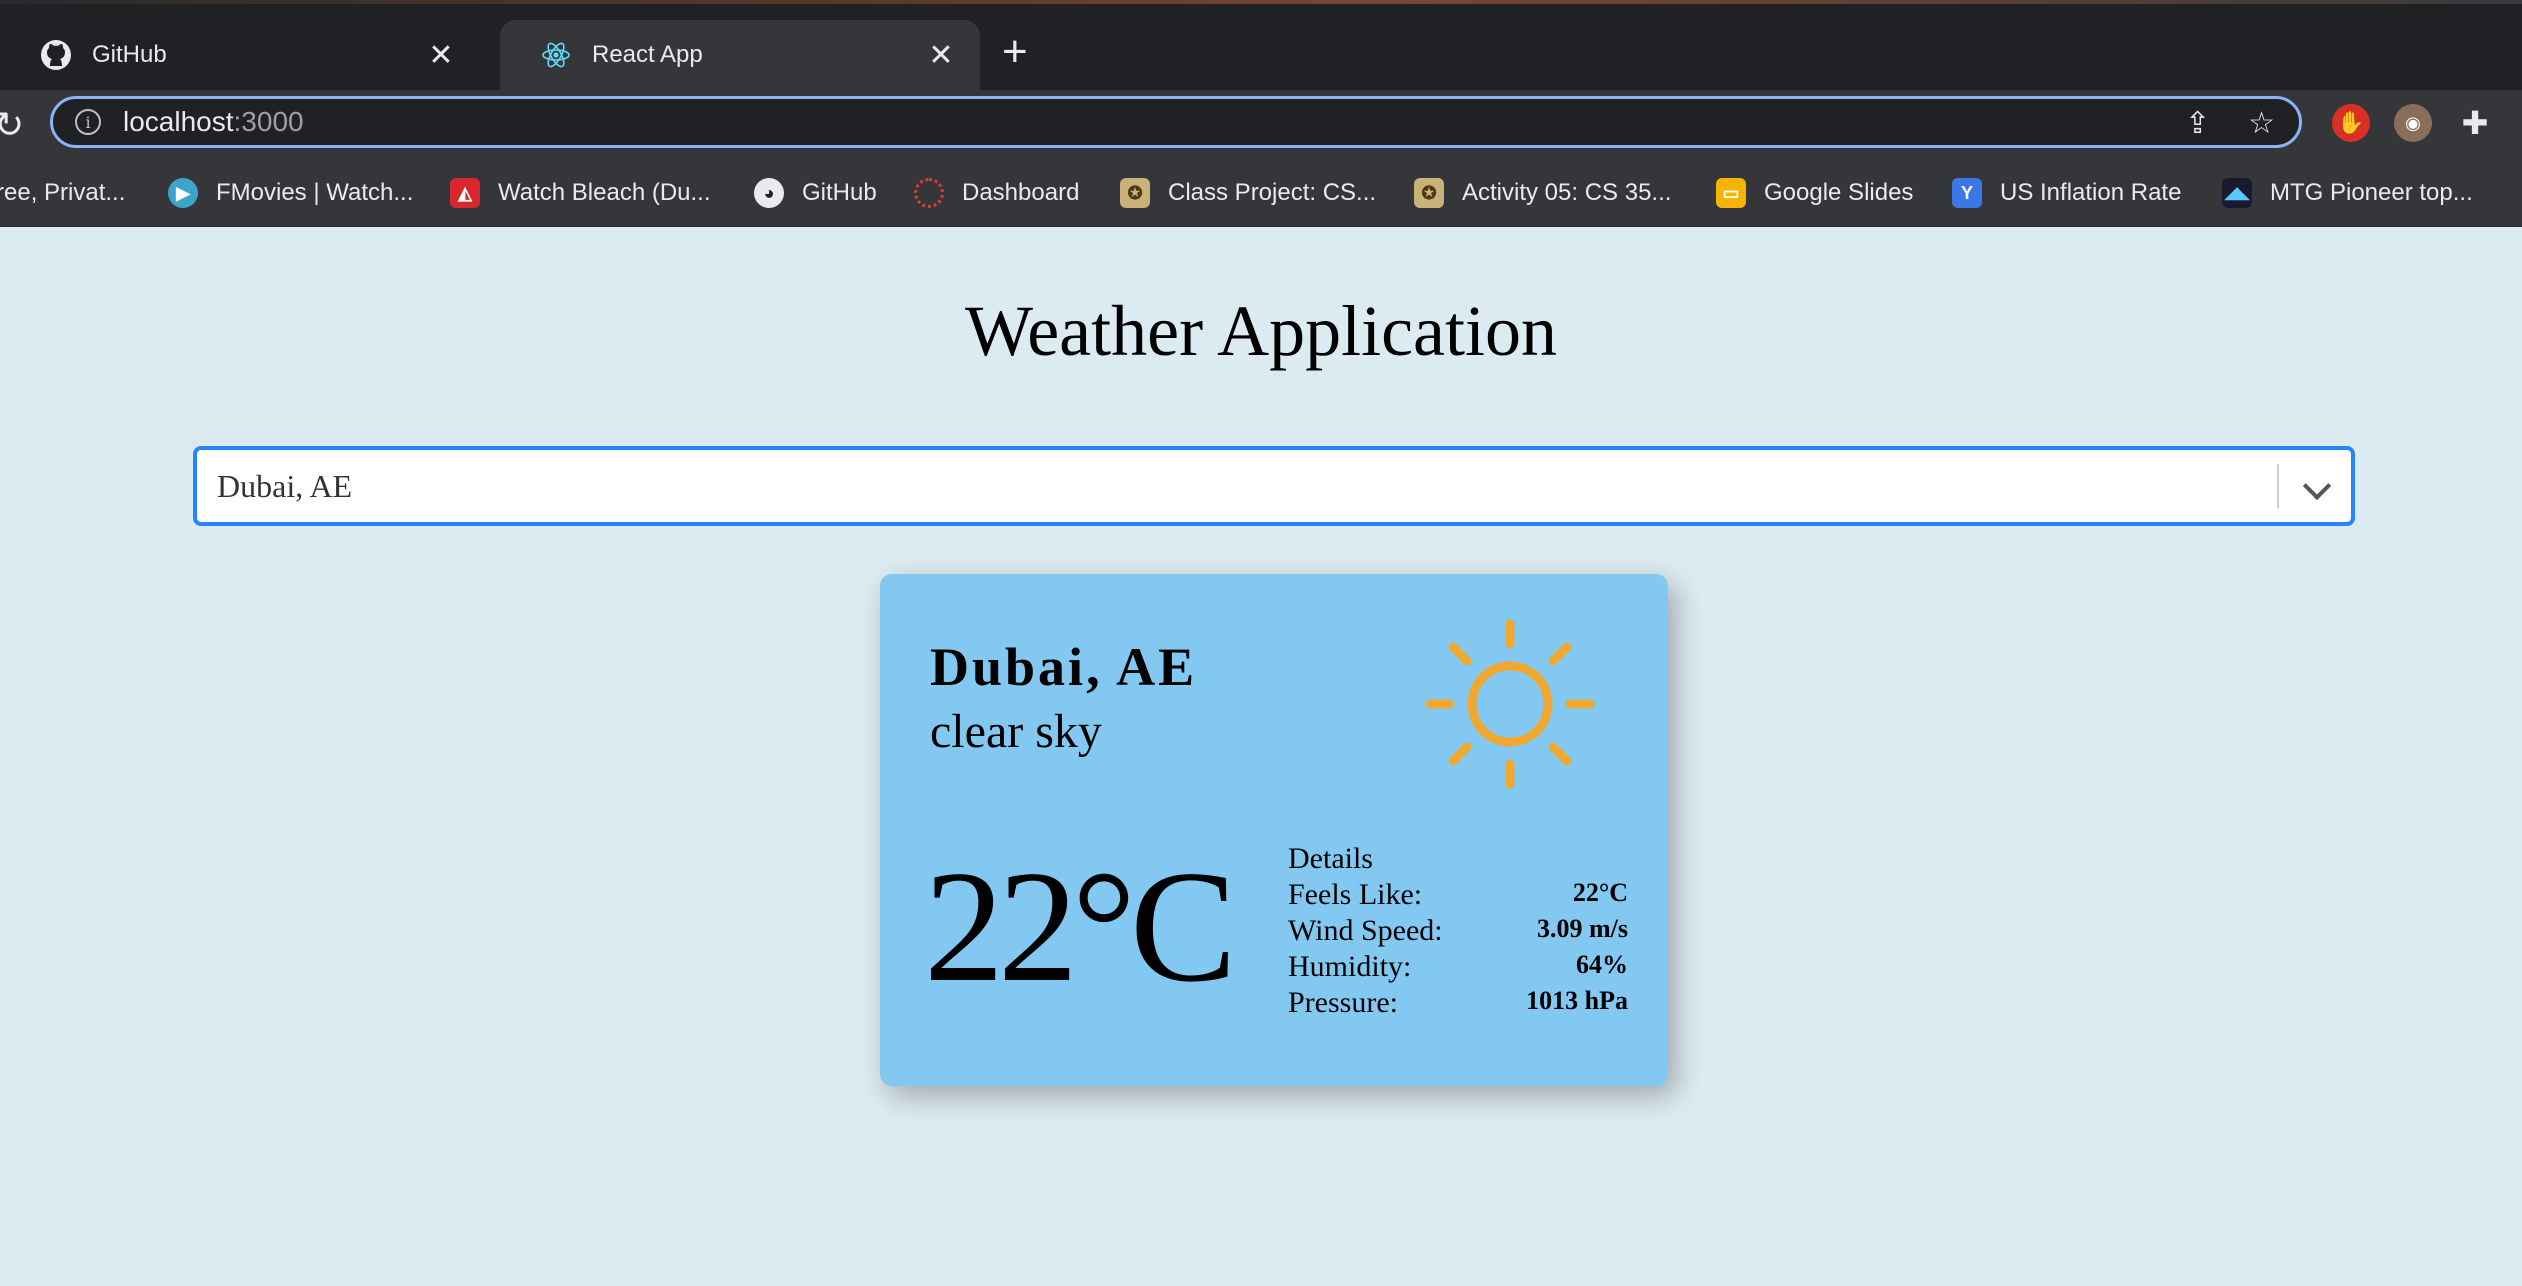 This screenshot has height=1286, width=2522. Describe the element at coordinates (1064, 667) in the screenshot. I see `card-city: Dubai, AE` at that location.